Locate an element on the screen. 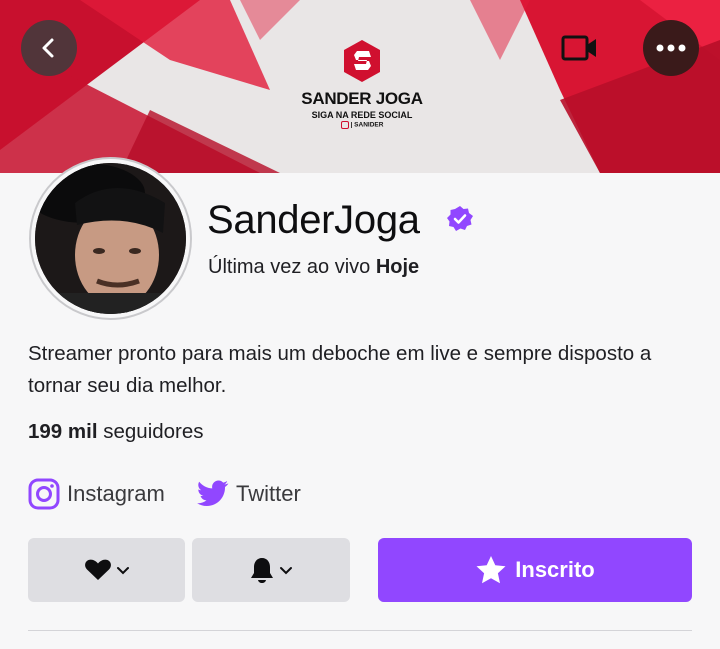  avatar-image is located at coordinates (110, 238).